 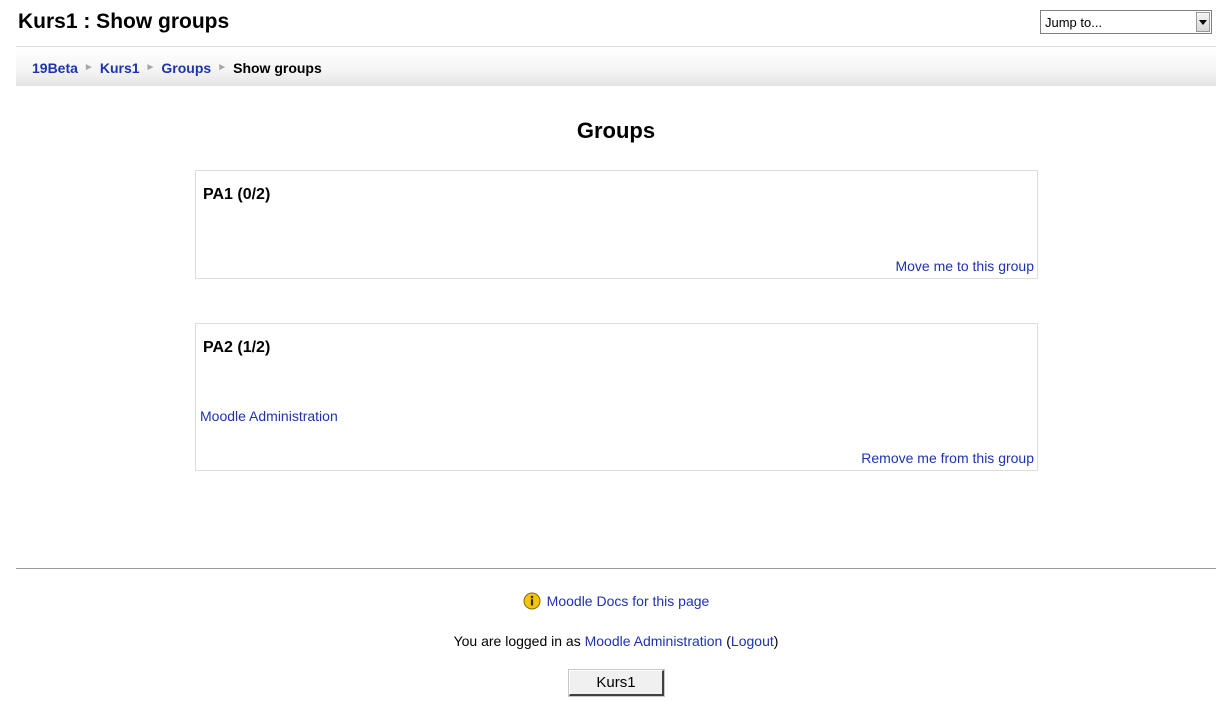 What do you see at coordinates (532, 601) in the screenshot?
I see `info-icon` at bounding box center [532, 601].